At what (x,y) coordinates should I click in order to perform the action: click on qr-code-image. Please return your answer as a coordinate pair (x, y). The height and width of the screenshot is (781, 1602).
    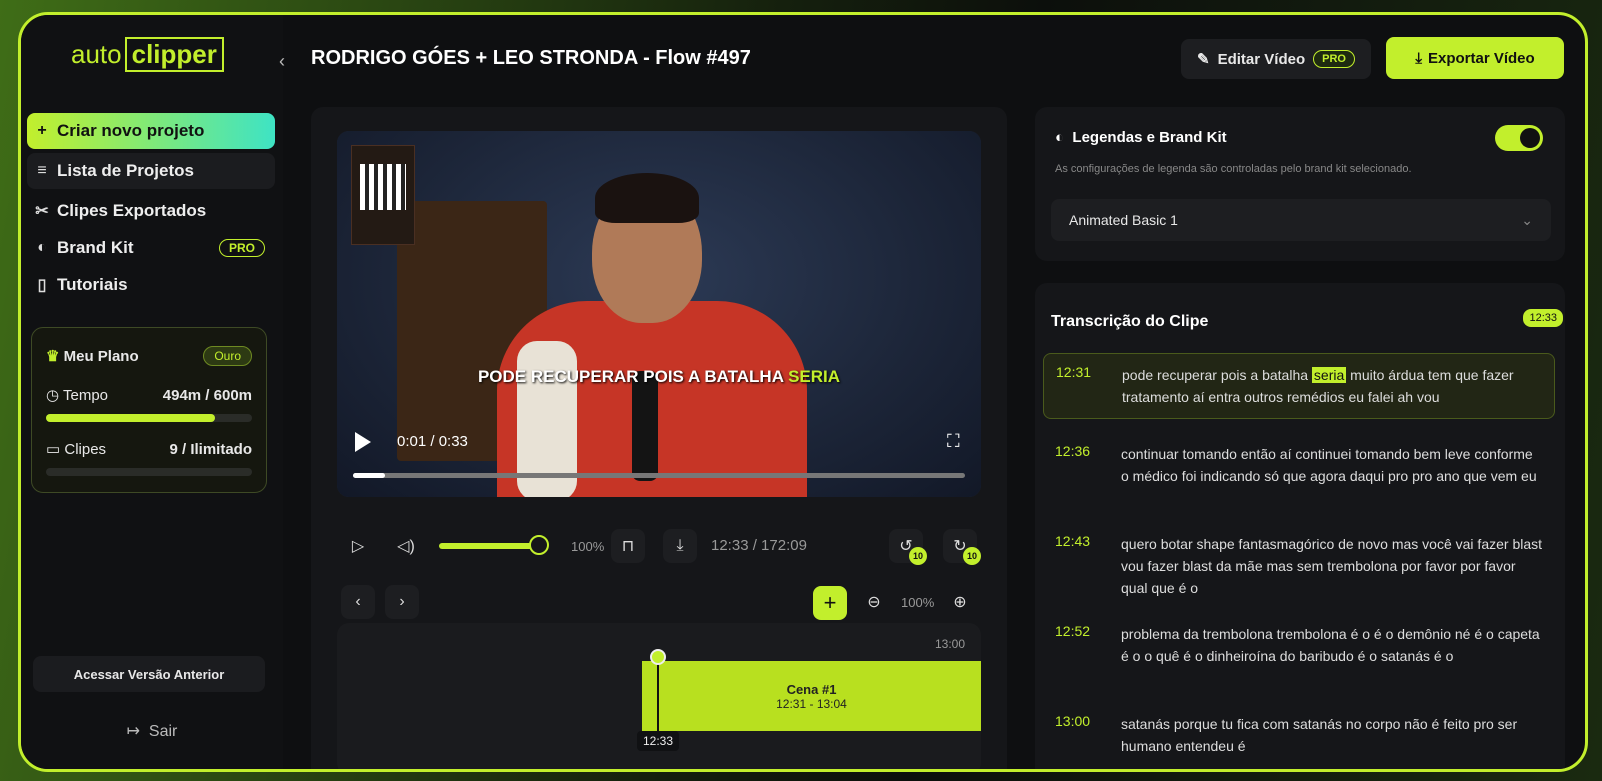
    Looking at the image, I should click on (383, 195).